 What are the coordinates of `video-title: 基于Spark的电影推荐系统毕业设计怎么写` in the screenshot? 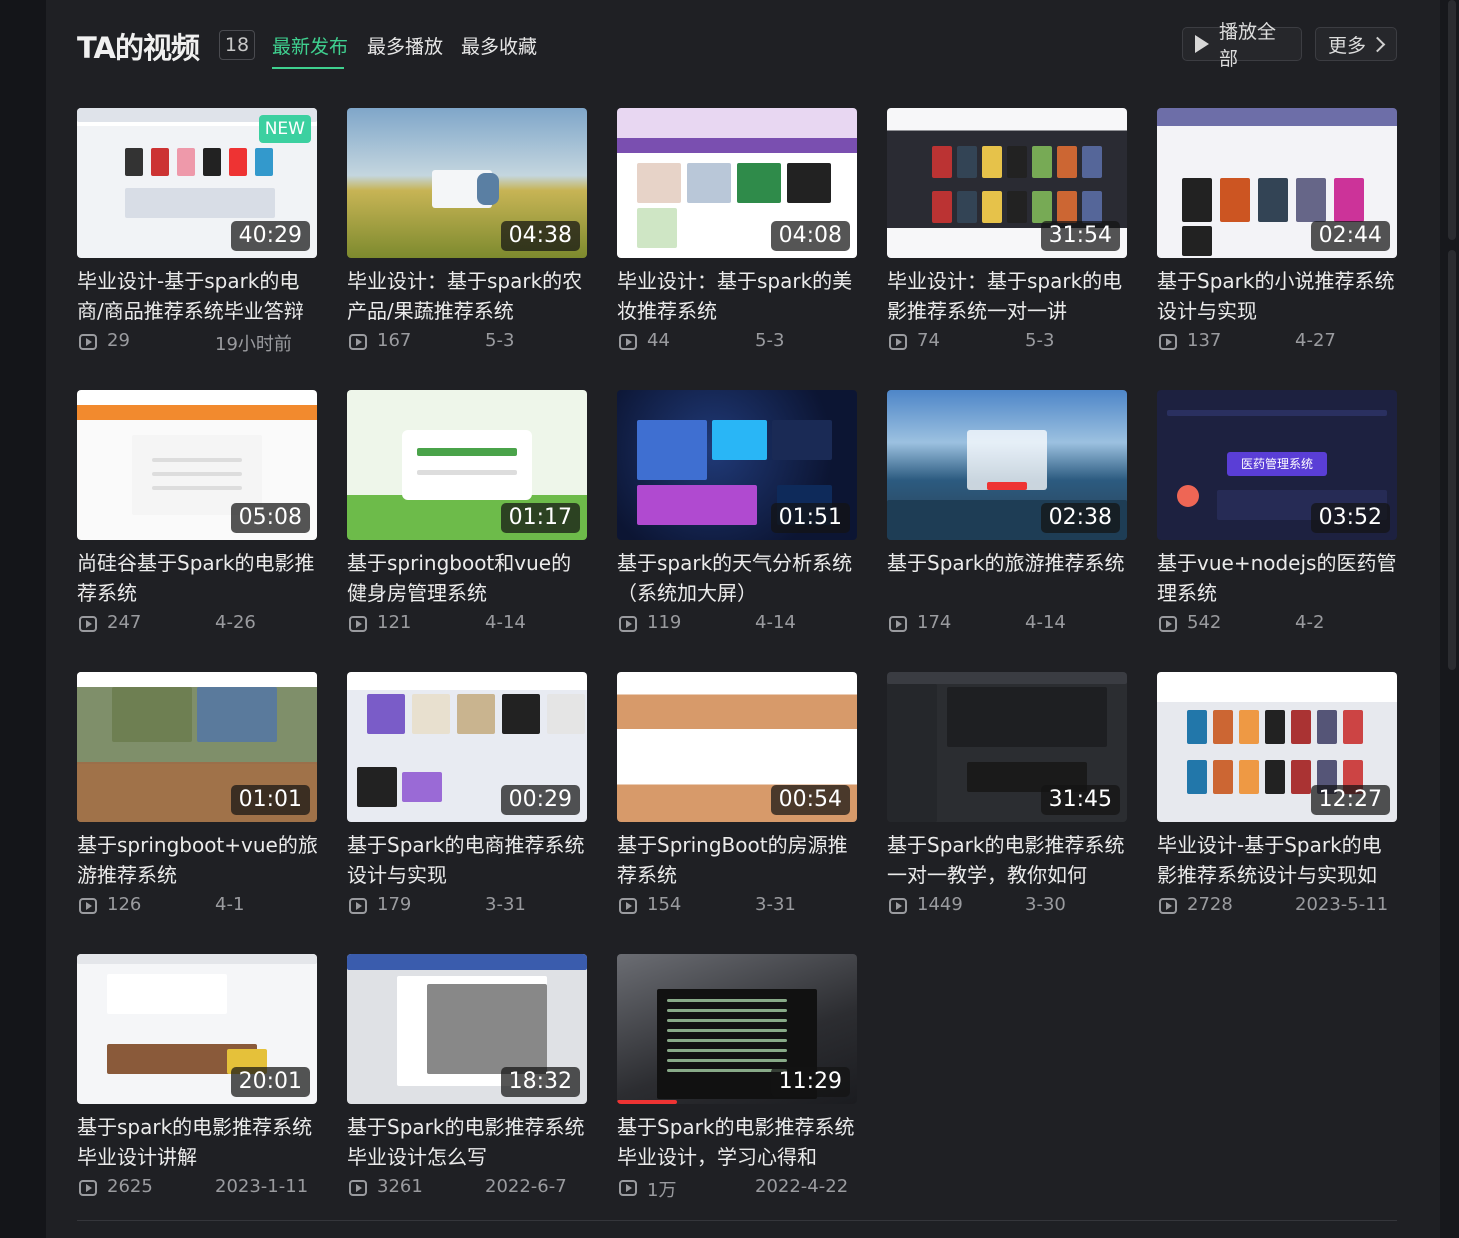 It's located at (469, 1142).